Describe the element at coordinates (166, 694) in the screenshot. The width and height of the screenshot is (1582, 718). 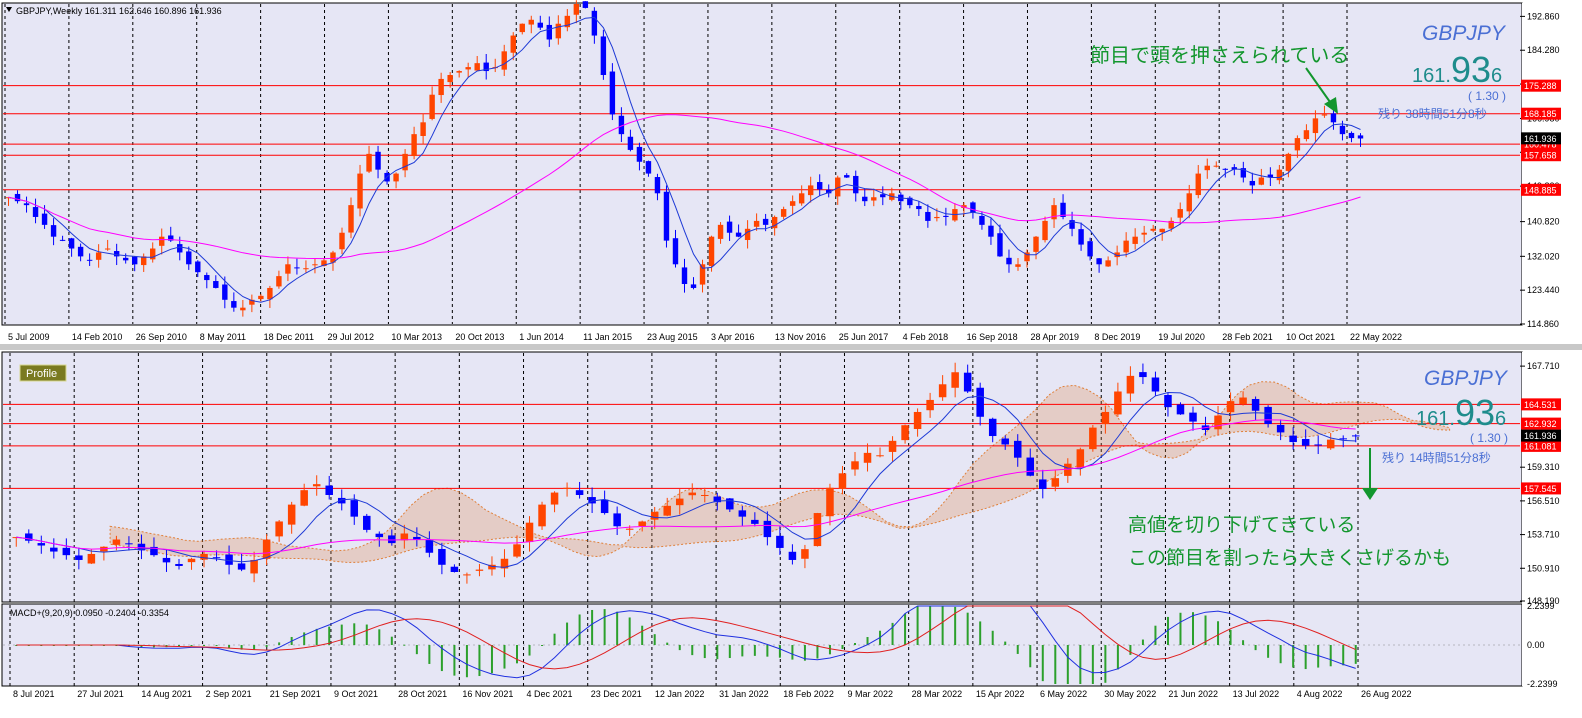
I see `bot-x-tick: 14 Aug 2021` at that location.